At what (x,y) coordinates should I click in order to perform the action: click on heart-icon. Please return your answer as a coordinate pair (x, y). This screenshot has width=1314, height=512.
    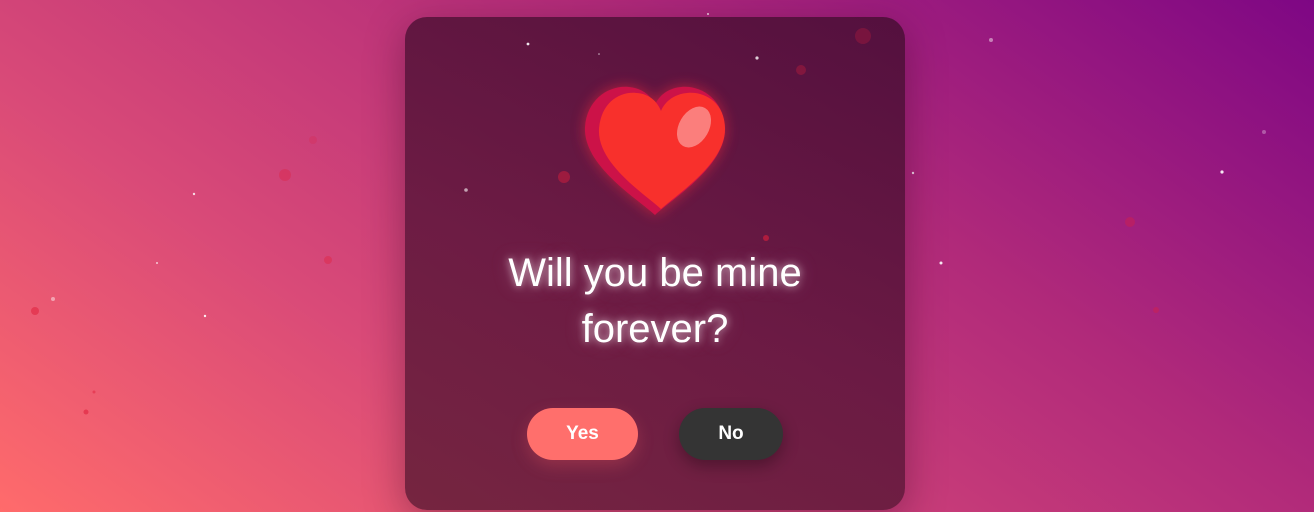
    Looking at the image, I should click on (655, 153).